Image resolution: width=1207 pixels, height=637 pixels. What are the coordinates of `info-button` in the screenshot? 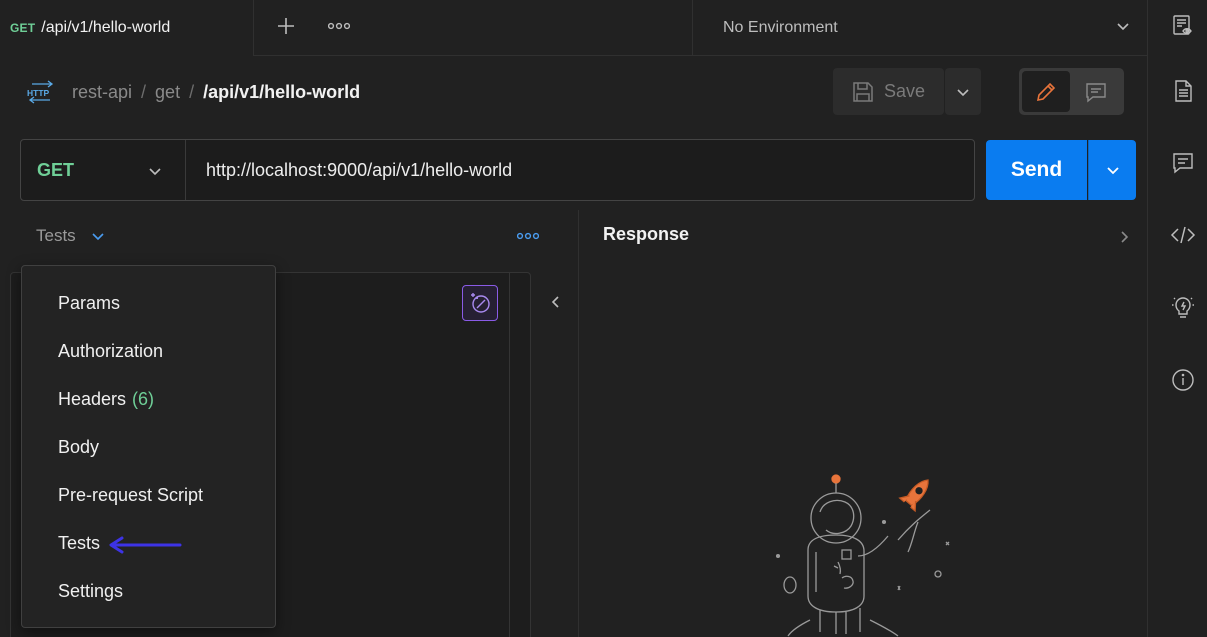 It's located at (1183, 380).